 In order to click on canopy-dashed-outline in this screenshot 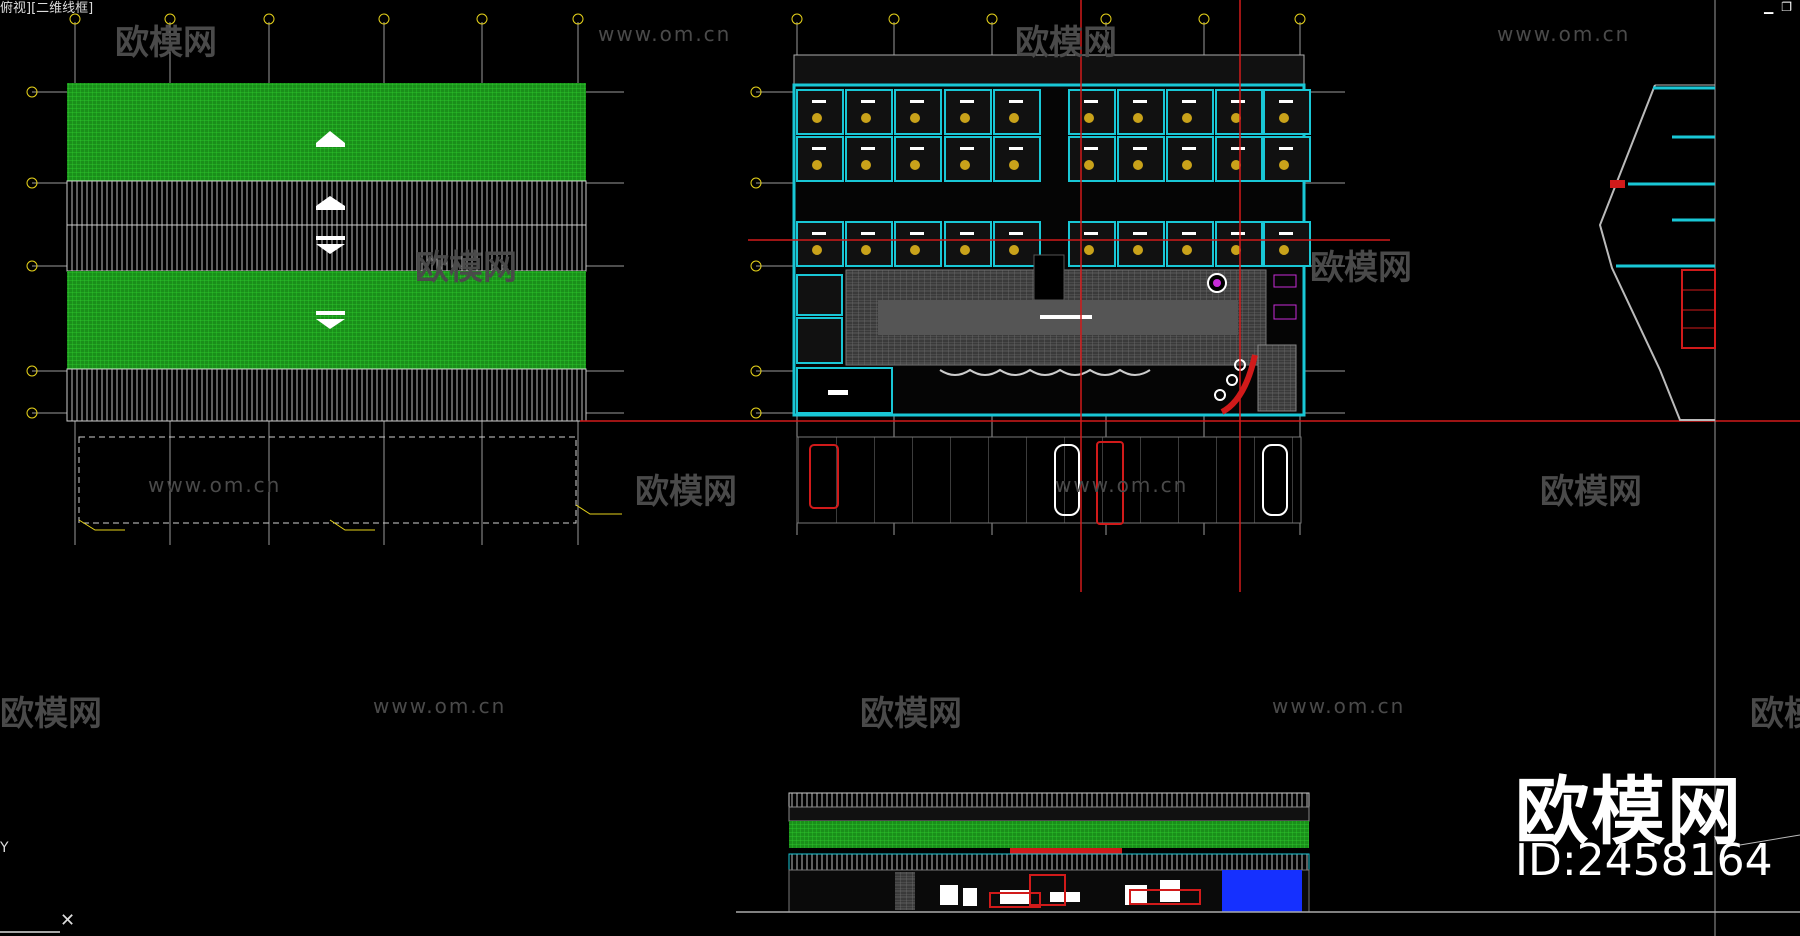, I will do `click(327, 480)`.